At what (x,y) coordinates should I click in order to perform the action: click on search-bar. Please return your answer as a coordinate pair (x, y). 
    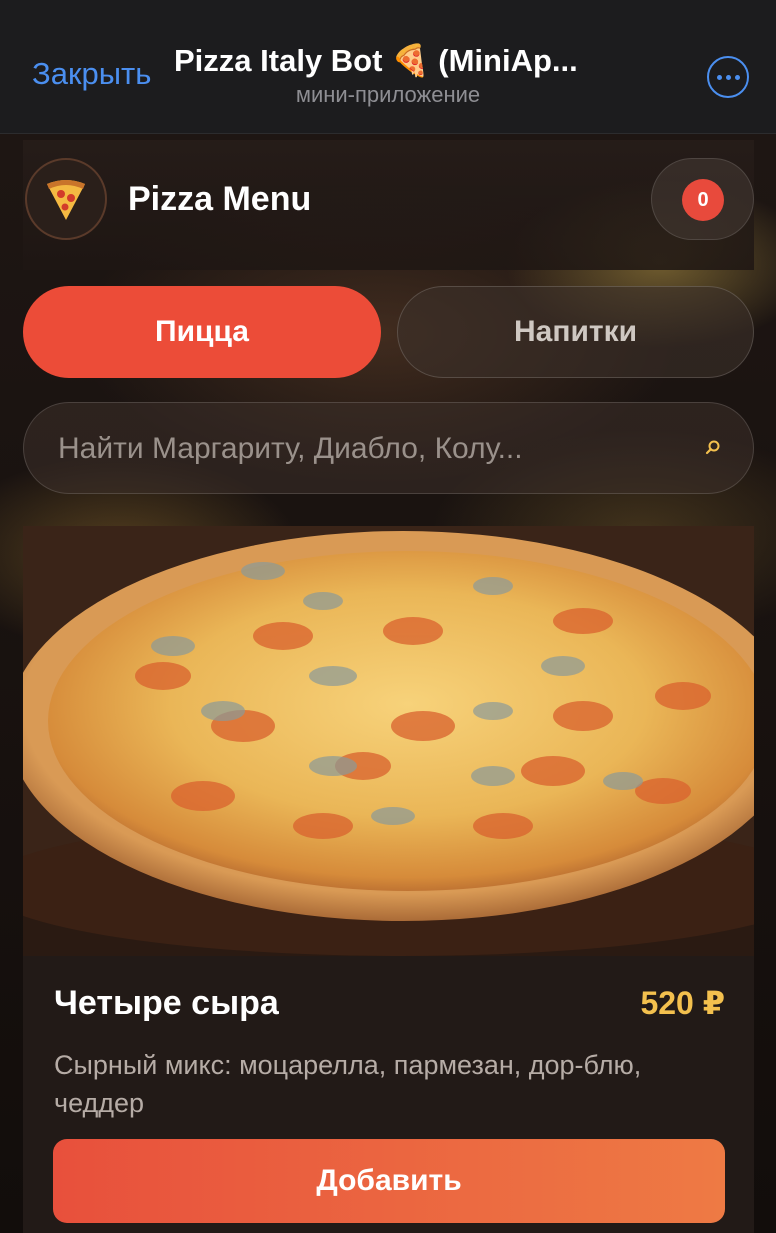
    Looking at the image, I should click on (388, 448).